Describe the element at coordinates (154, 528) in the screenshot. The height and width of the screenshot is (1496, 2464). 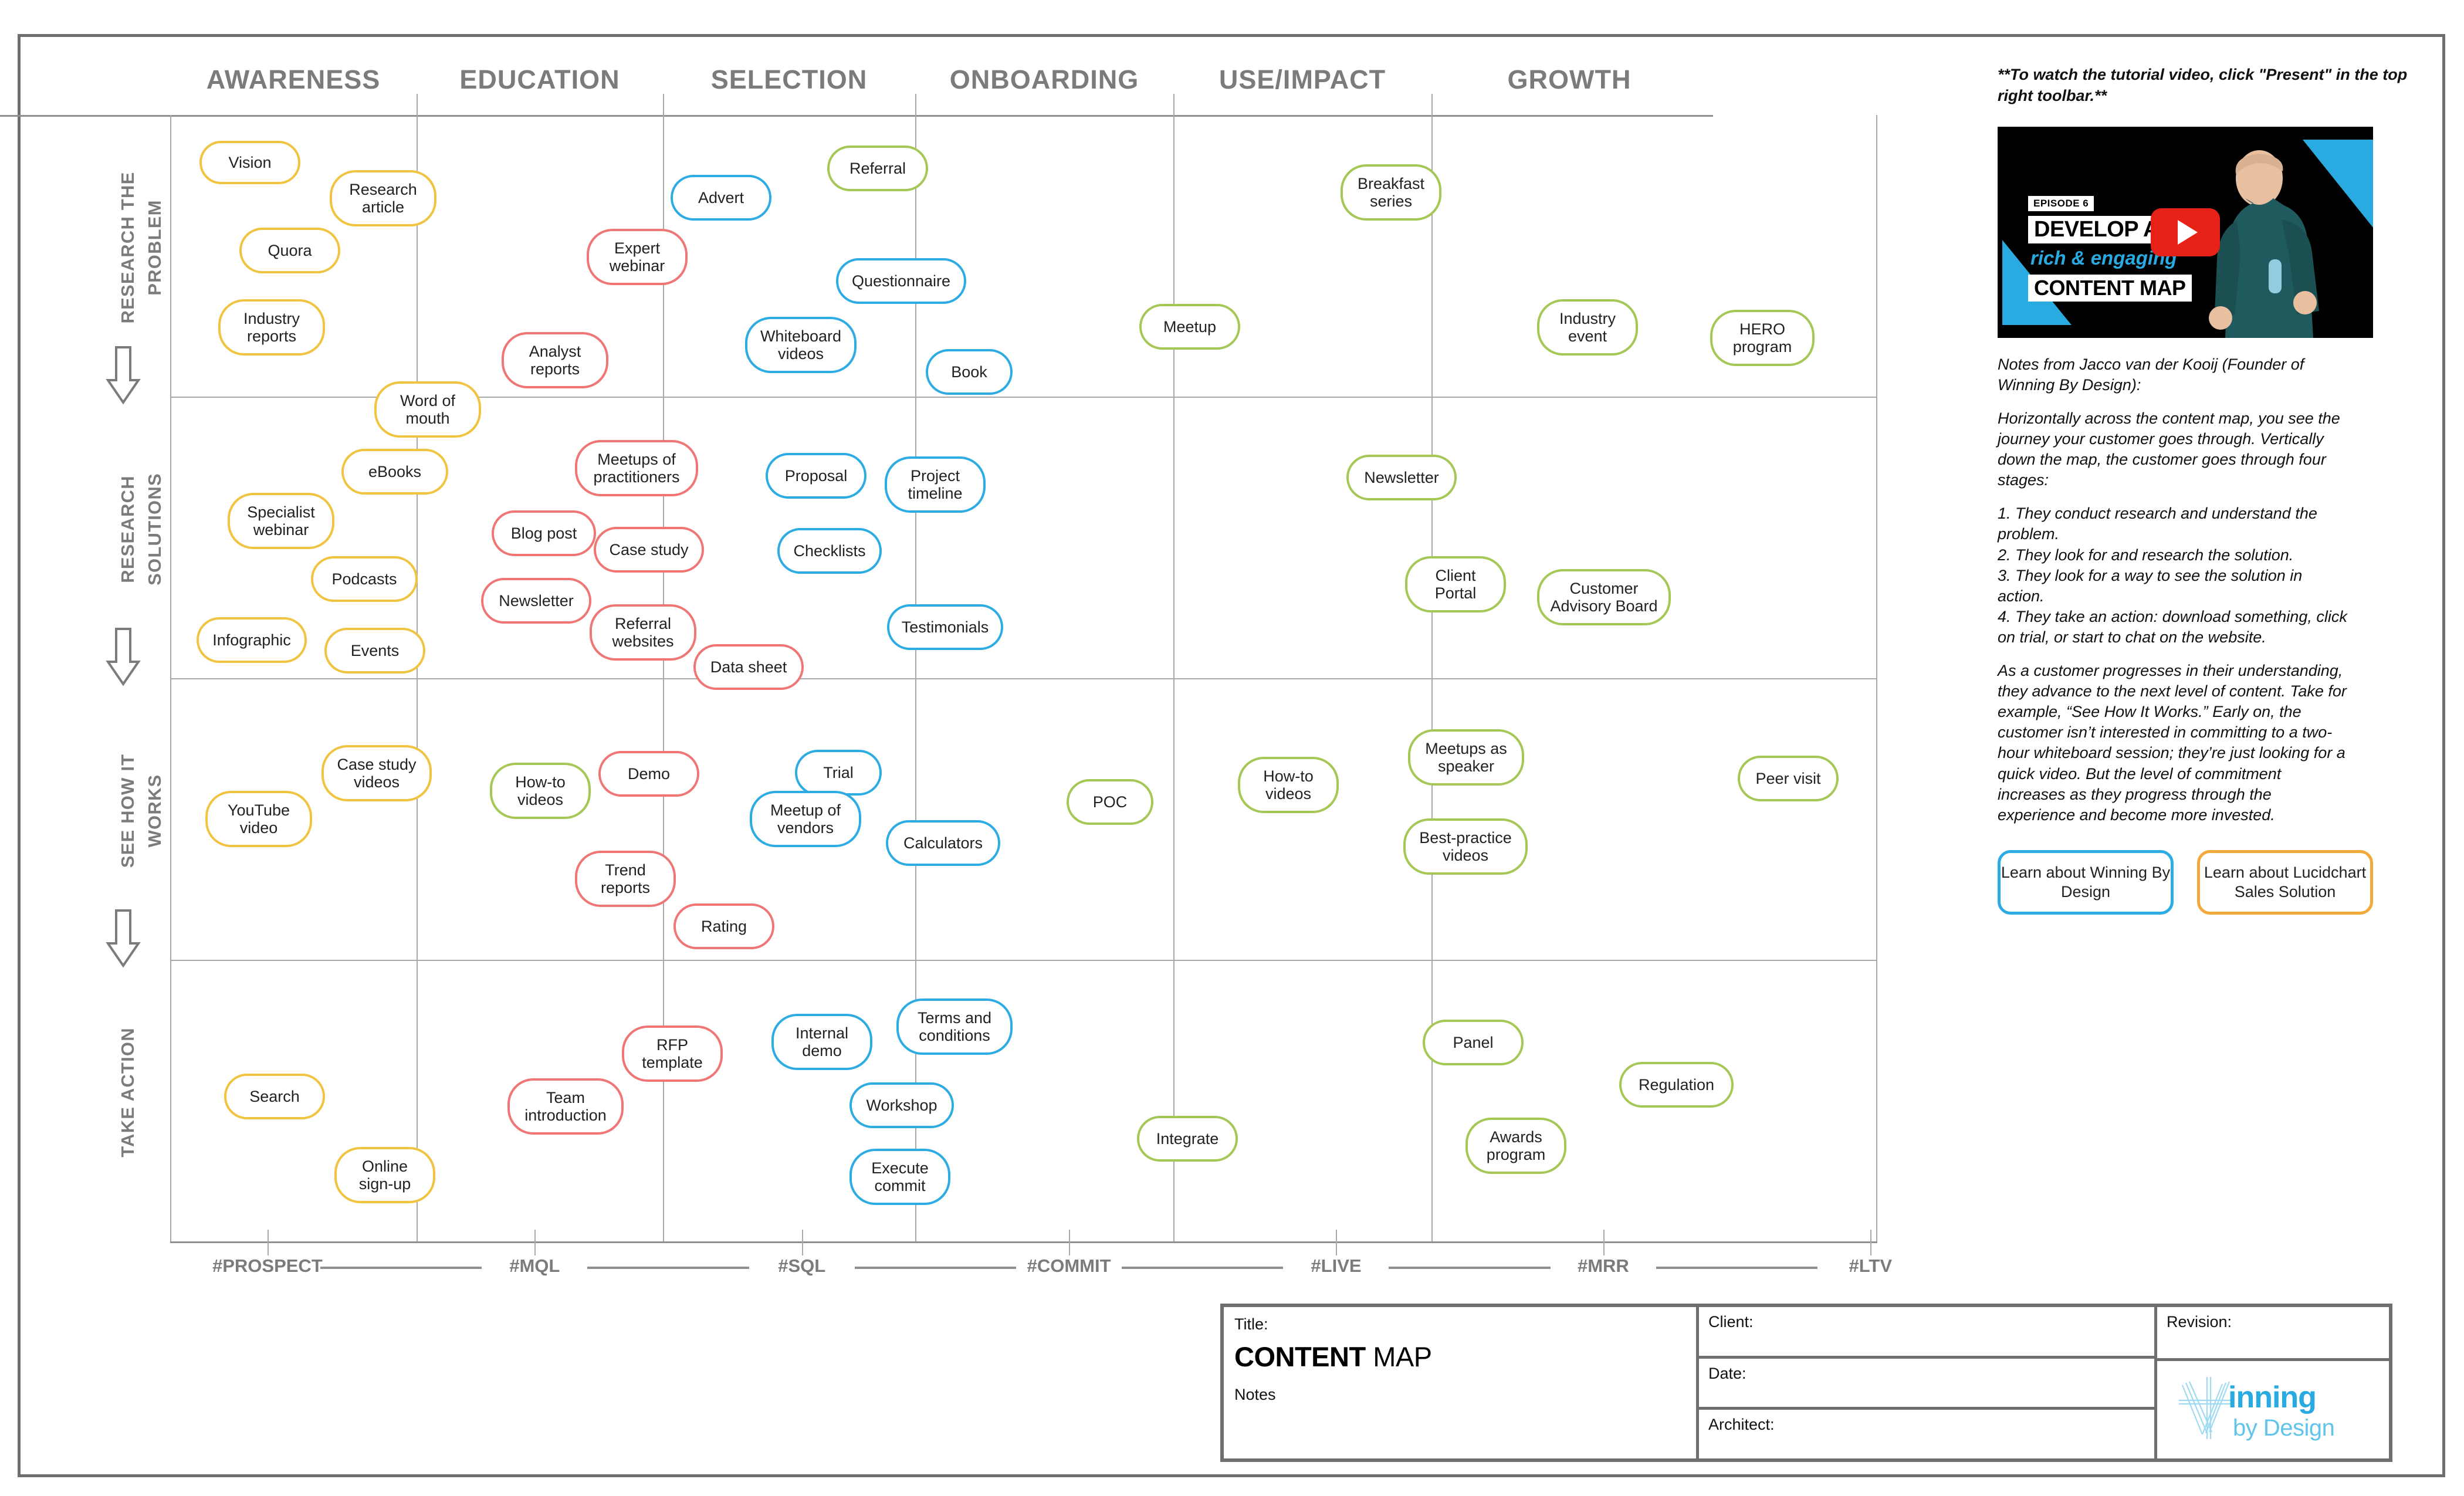
I see `row-label-solutions: SOLUTIONS` at that location.